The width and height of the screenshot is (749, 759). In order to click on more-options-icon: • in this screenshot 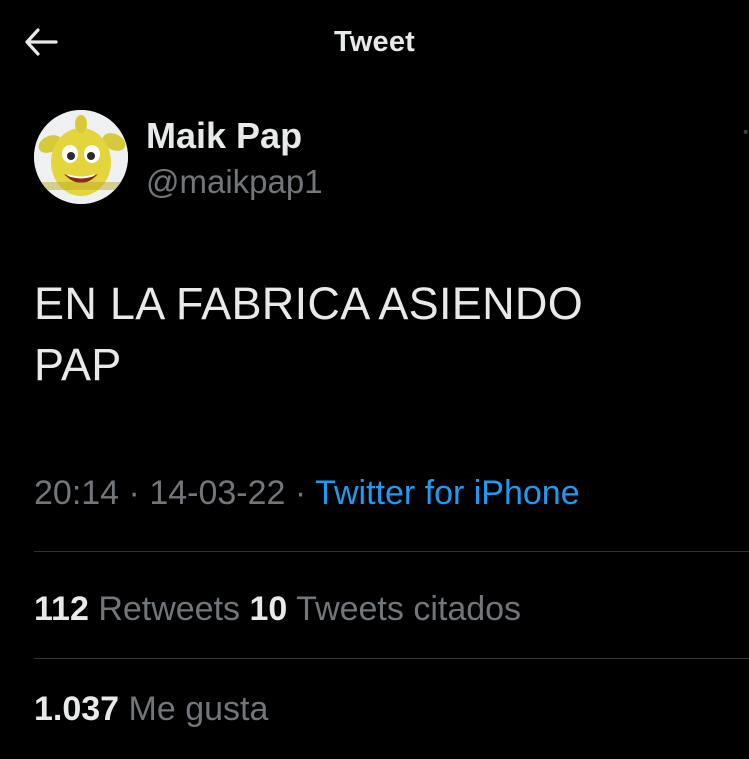, I will do `click(746, 131)`.